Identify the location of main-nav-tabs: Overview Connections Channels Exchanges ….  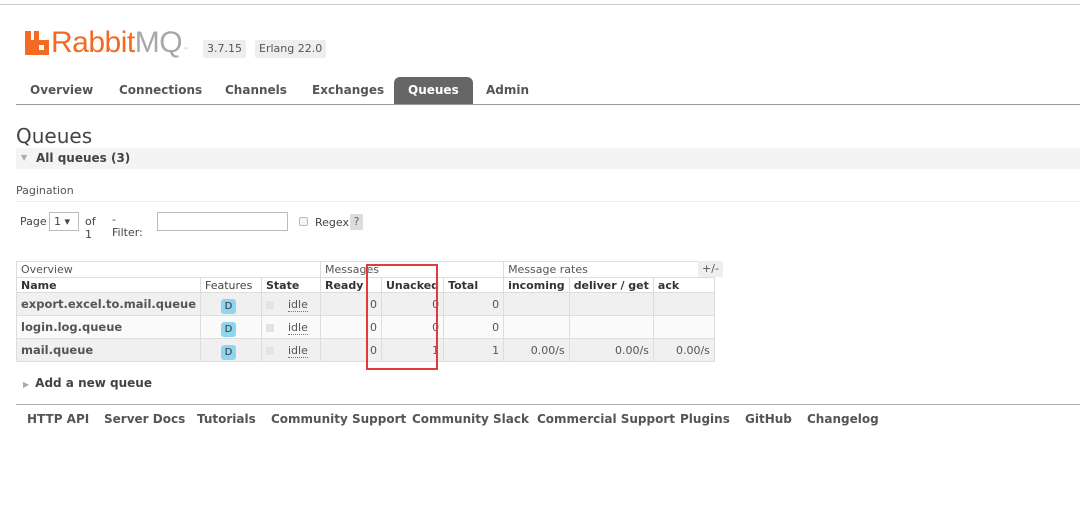
(548, 91).